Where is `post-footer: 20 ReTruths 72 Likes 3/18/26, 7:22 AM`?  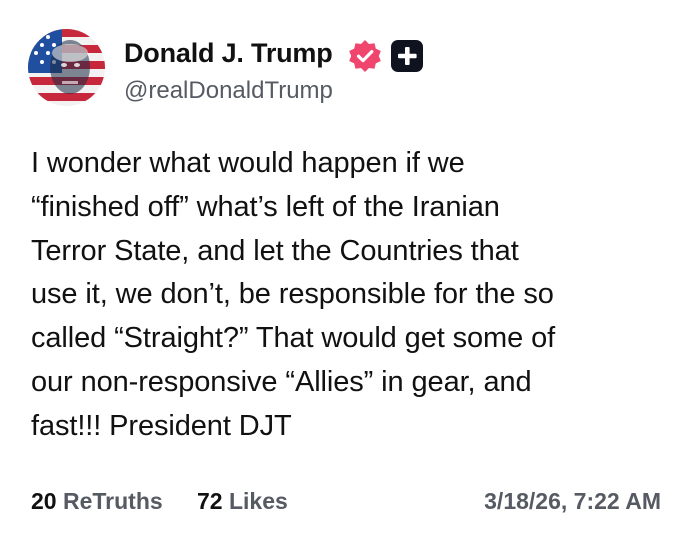 post-footer: 20 ReTruths 72 Likes 3/18/26, 7:22 AM is located at coordinates (346, 505).